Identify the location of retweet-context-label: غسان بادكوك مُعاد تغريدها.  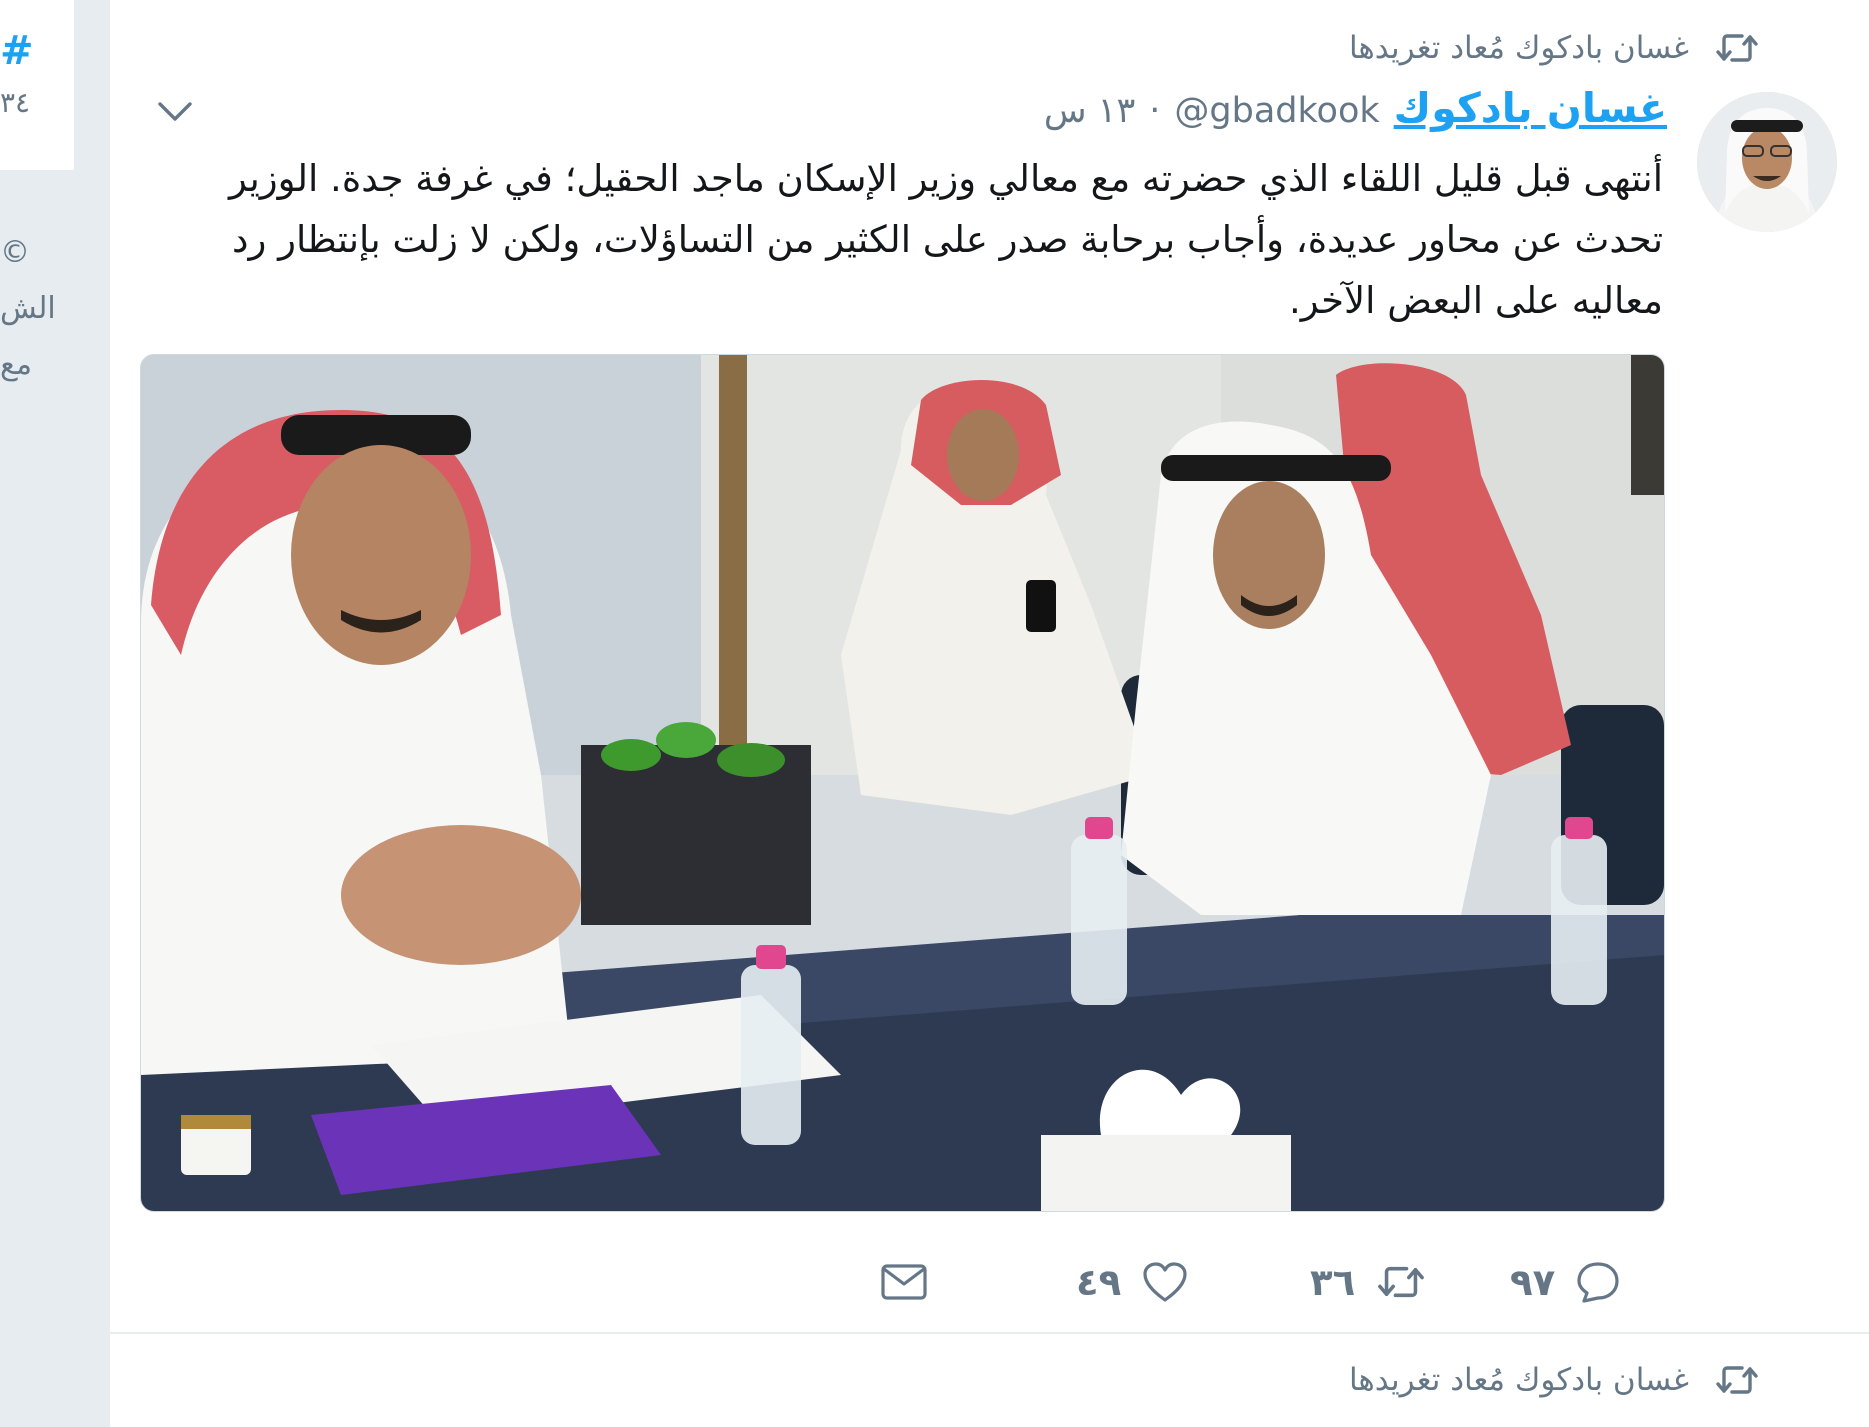
(1518, 48).